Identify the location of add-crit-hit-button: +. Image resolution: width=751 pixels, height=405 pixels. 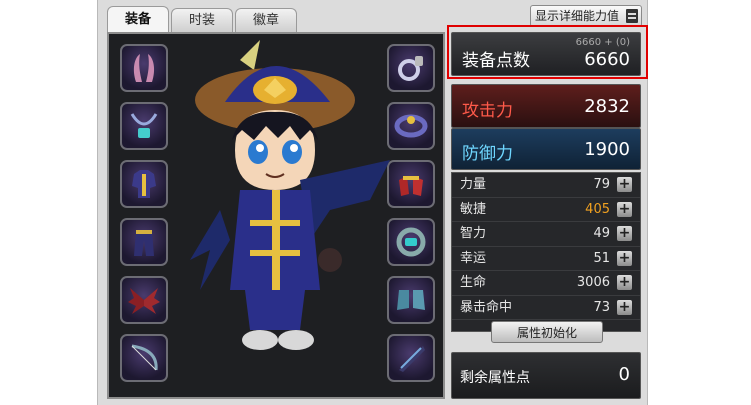
(624, 307).